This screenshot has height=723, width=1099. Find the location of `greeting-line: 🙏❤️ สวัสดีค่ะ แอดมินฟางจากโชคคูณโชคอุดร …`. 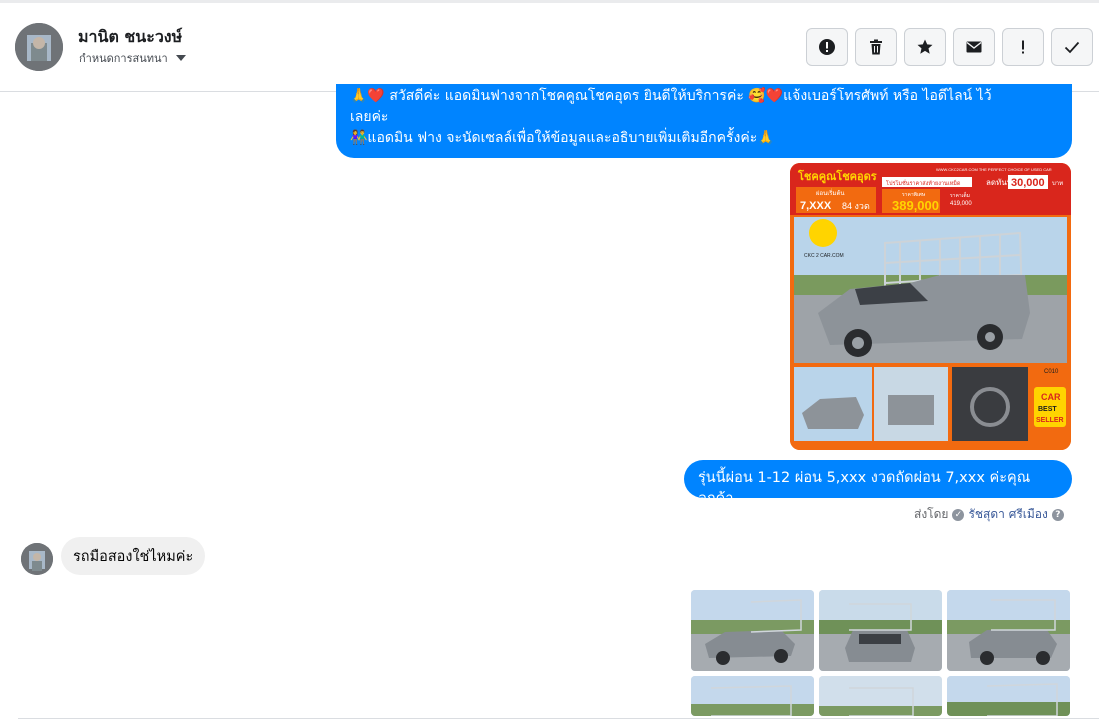

greeting-line: 🙏❤️ สวัสดีค่ะ แอดมินฟางจากโชคคูณโชคอุดร … is located at coordinates (671, 96).